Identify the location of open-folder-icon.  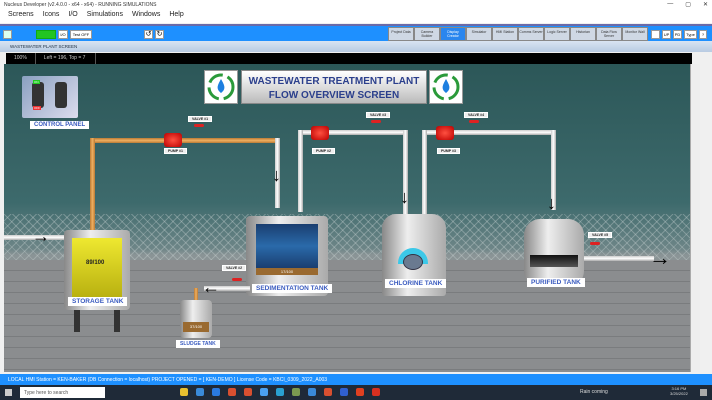
(7, 34).